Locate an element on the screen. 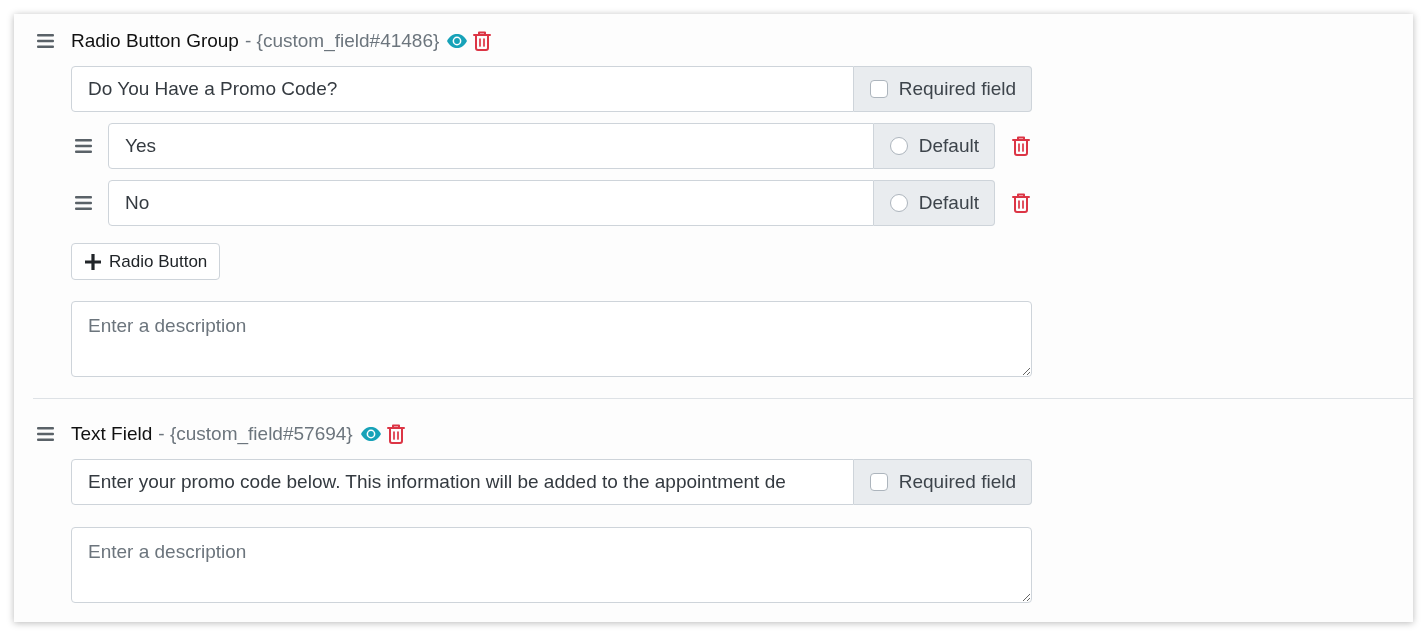 This screenshot has width=1428, height=636. option-field: Yes is located at coordinates (491, 146).